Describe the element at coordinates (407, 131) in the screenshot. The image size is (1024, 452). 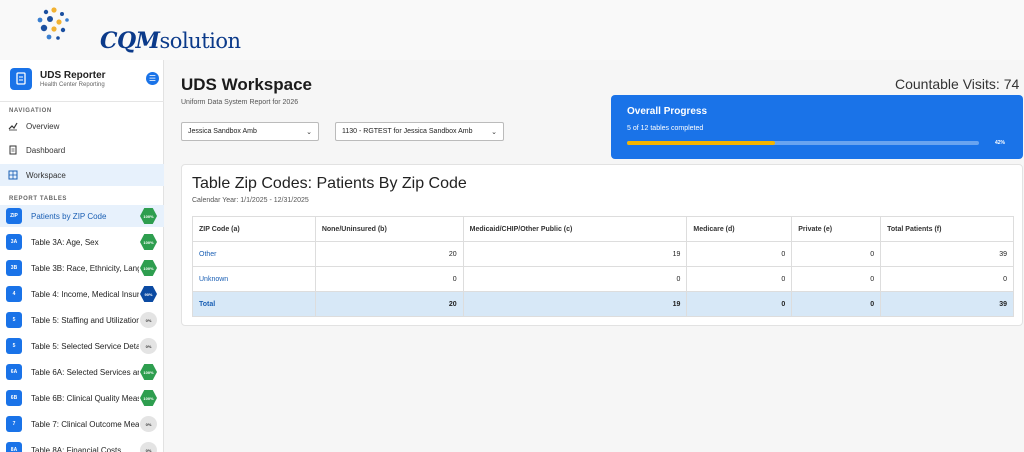
I see `site-select-value: 1130 - RGTEST for Jessica Sandbox Amb` at that location.